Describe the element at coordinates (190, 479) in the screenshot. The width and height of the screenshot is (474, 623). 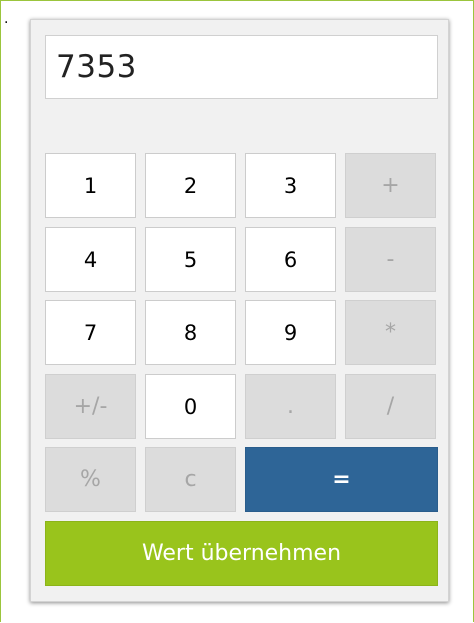
I see `clear-key: c` at that location.